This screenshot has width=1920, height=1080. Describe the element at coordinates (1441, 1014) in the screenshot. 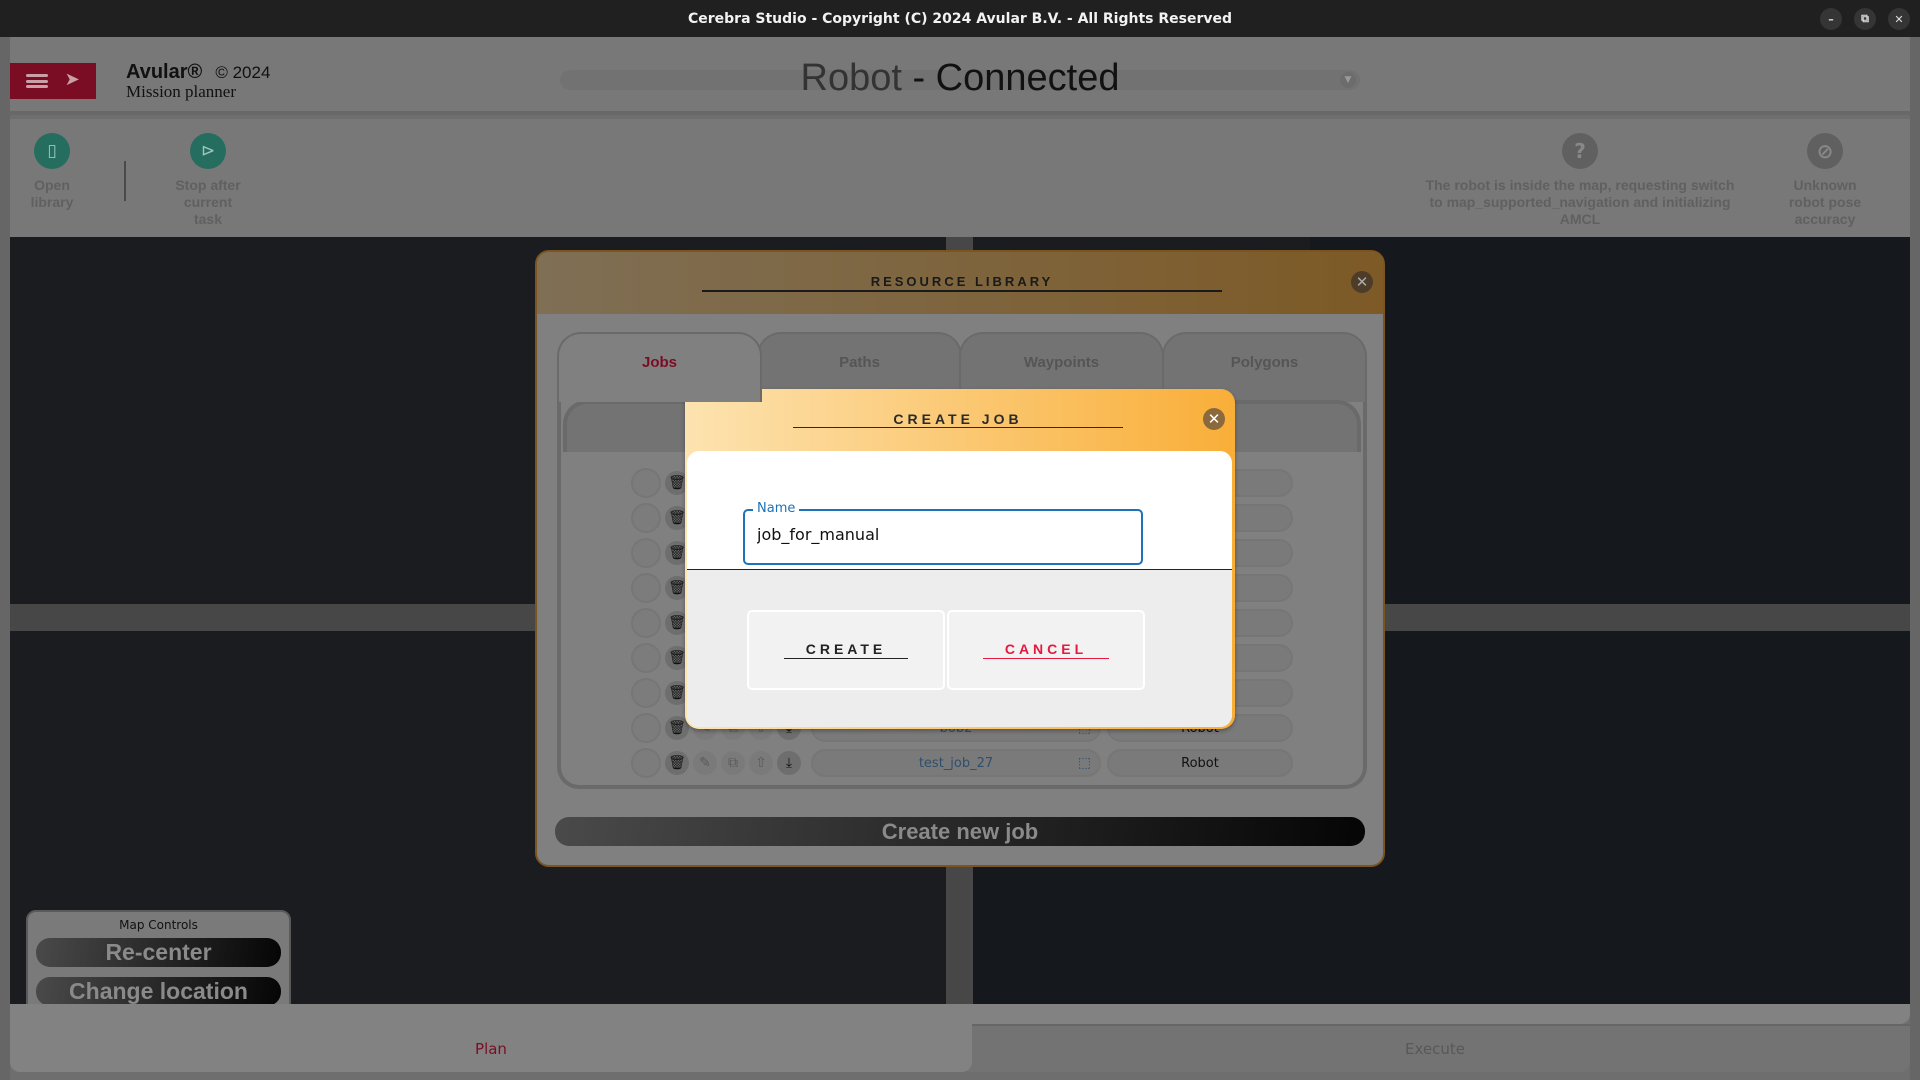

I see `tab-separator` at that location.